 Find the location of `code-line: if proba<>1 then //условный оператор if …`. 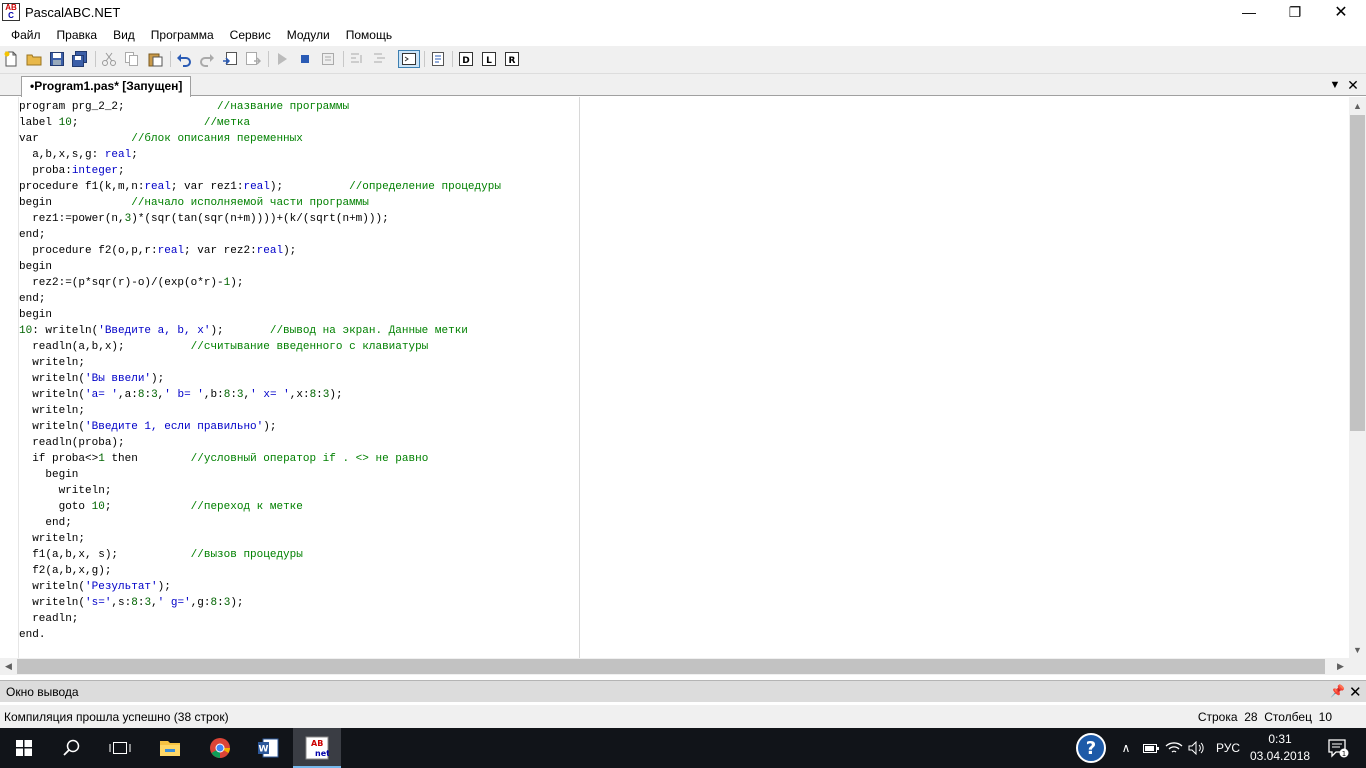

code-line: if proba<>1 then //условный оператор if … is located at coordinates (260, 459).